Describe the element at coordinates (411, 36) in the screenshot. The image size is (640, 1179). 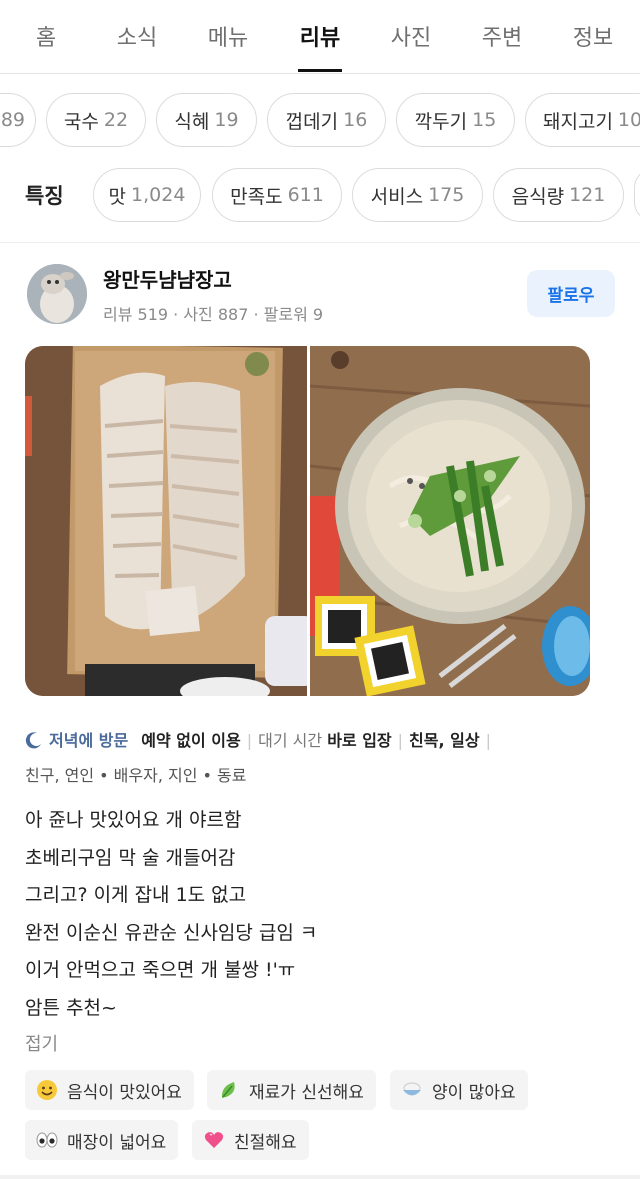
I see `tab-photos: 사진` at that location.